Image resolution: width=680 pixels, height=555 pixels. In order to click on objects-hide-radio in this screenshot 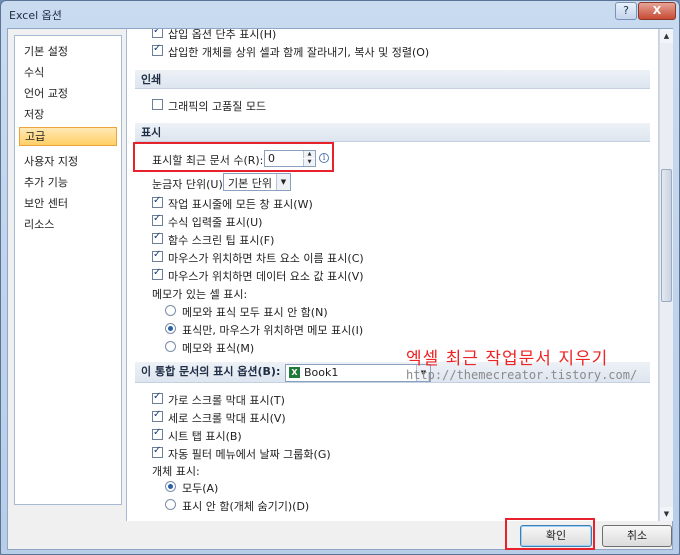, I will do `click(170, 504)`.